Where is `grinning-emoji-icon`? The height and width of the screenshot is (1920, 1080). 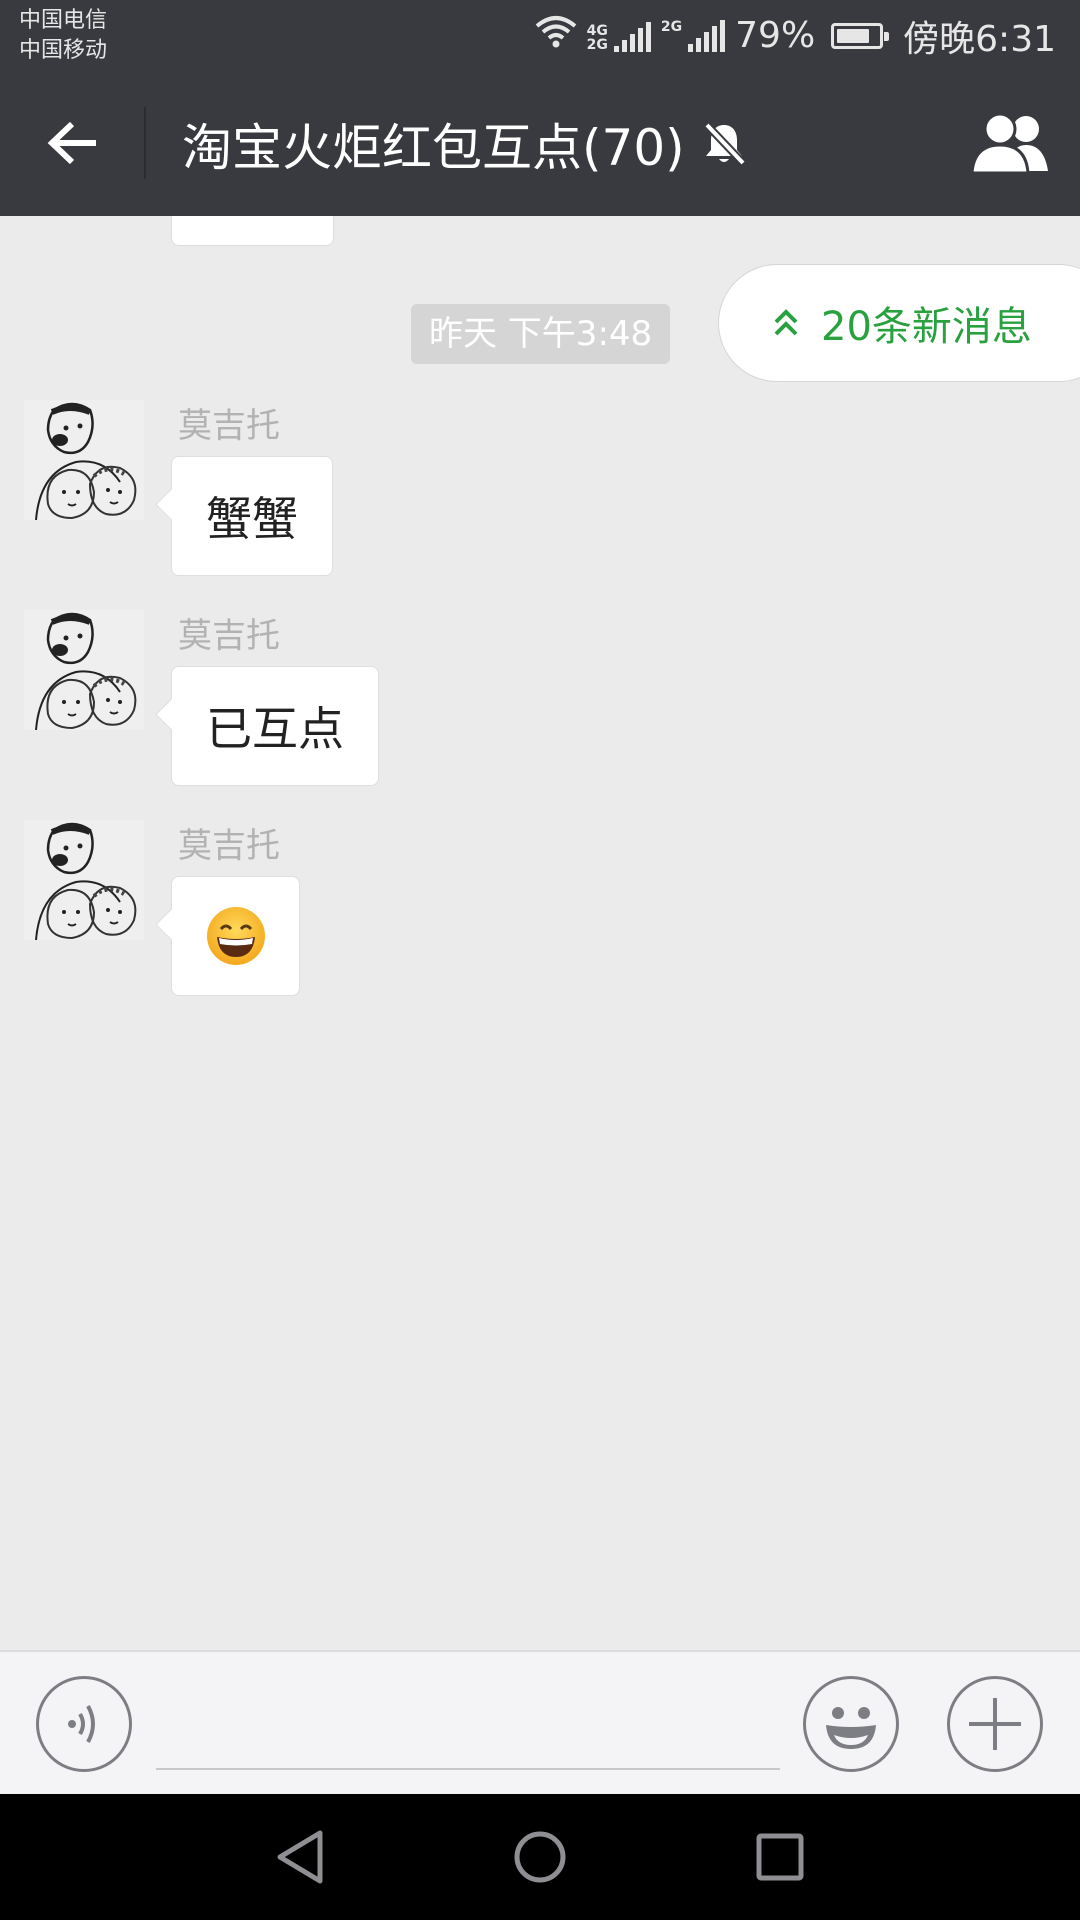
grinning-emoji-icon is located at coordinates (235, 936).